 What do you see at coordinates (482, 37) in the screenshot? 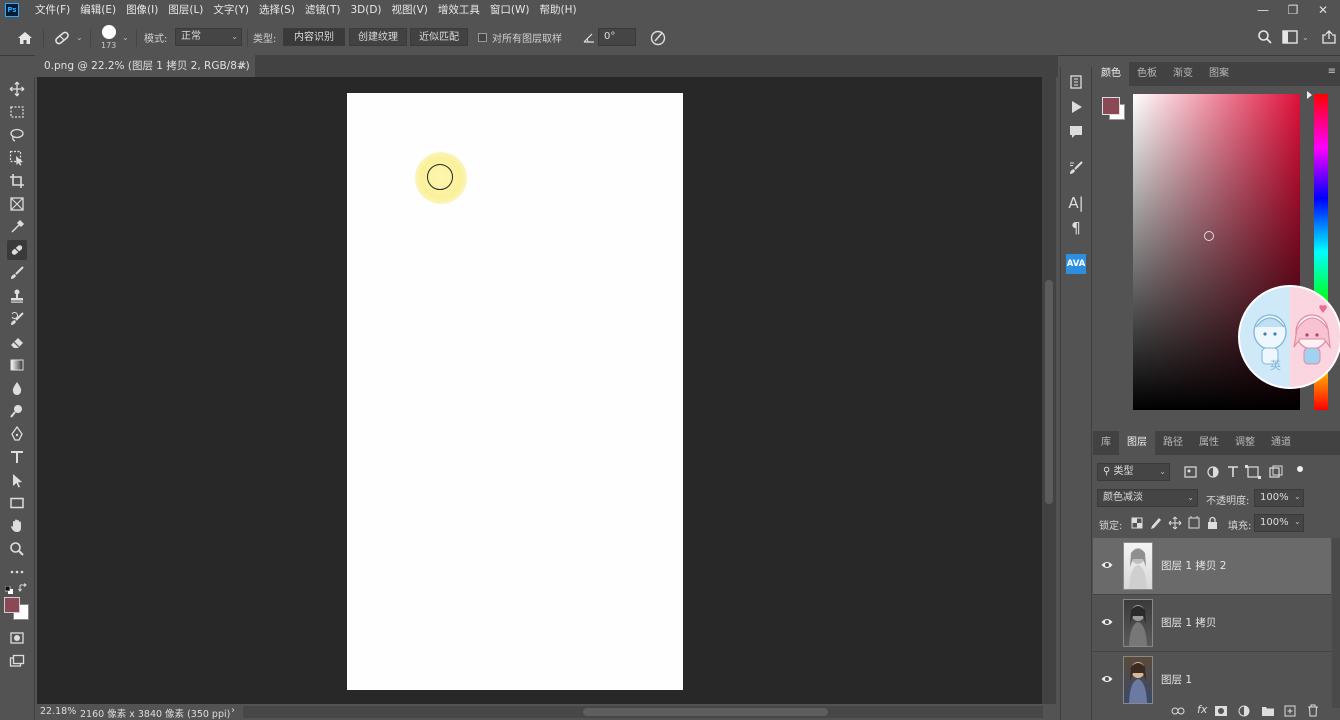
I see `sample-all-layers-checkbox` at bounding box center [482, 37].